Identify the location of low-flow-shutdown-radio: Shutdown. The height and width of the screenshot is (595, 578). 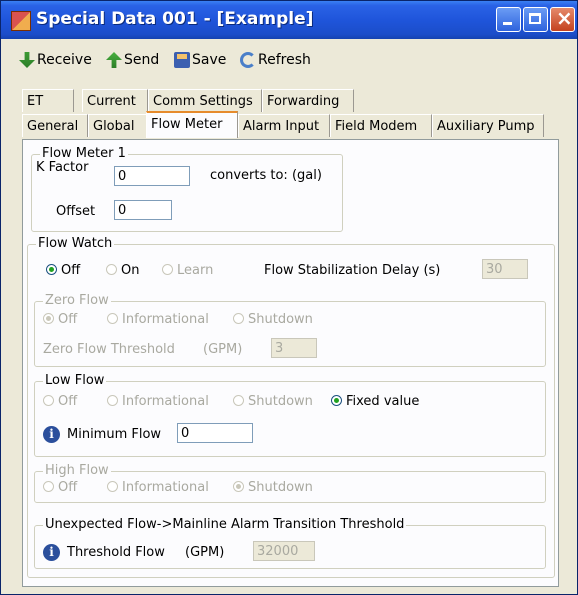
(273, 401).